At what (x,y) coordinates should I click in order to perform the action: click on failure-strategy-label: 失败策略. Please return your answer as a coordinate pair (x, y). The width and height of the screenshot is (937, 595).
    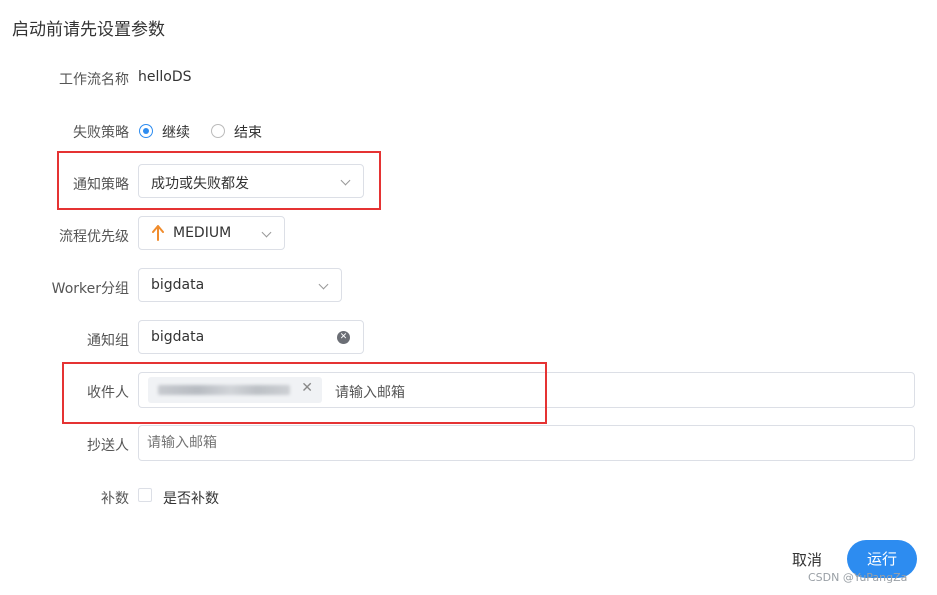
    Looking at the image, I should click on (101, 133).